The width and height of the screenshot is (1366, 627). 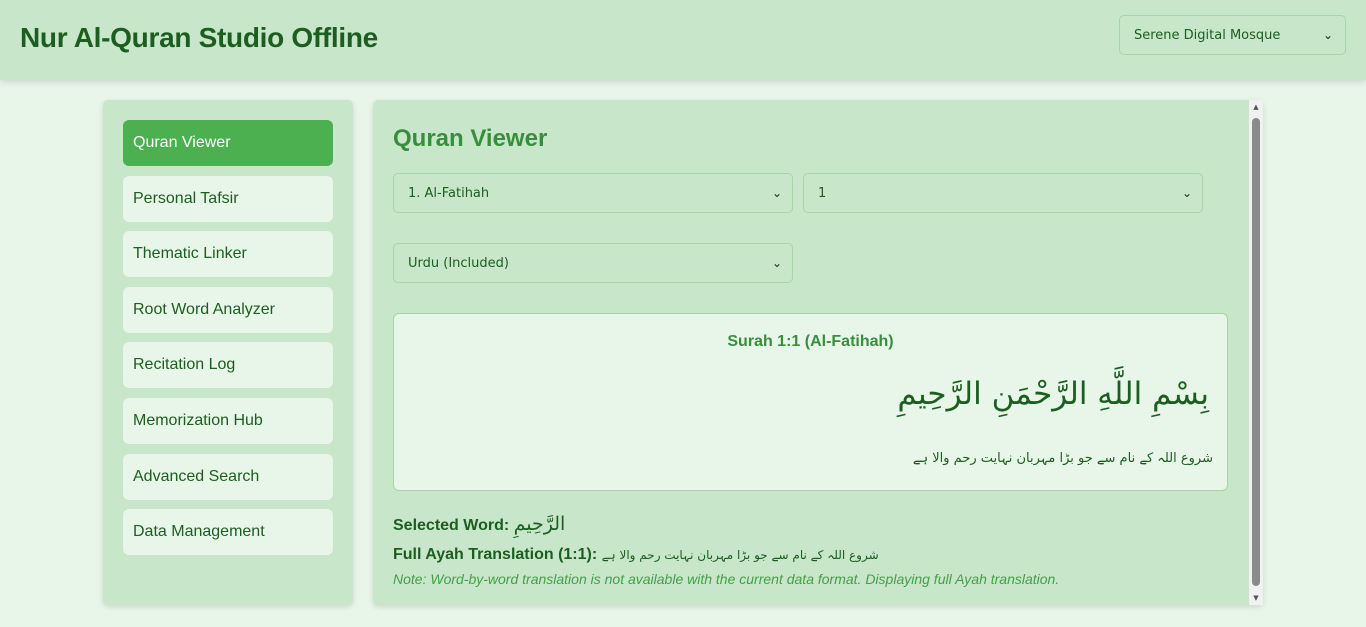 I want to click on sidebar-item-thematic-linker: Thematic Linker, so click(x=228, y=254).